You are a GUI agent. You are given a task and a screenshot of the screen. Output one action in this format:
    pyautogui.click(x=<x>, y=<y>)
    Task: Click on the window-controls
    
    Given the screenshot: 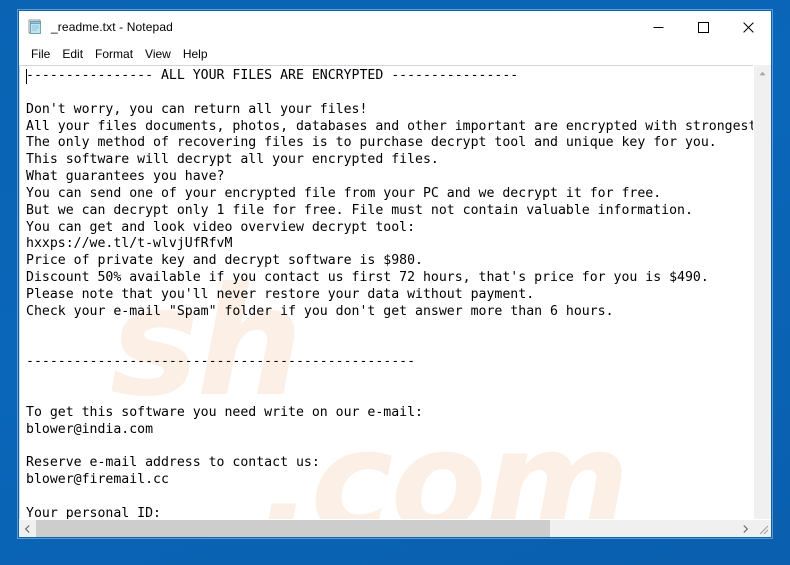 What is the action you would take?
    pyautogui.click(x=703, y=27)
    